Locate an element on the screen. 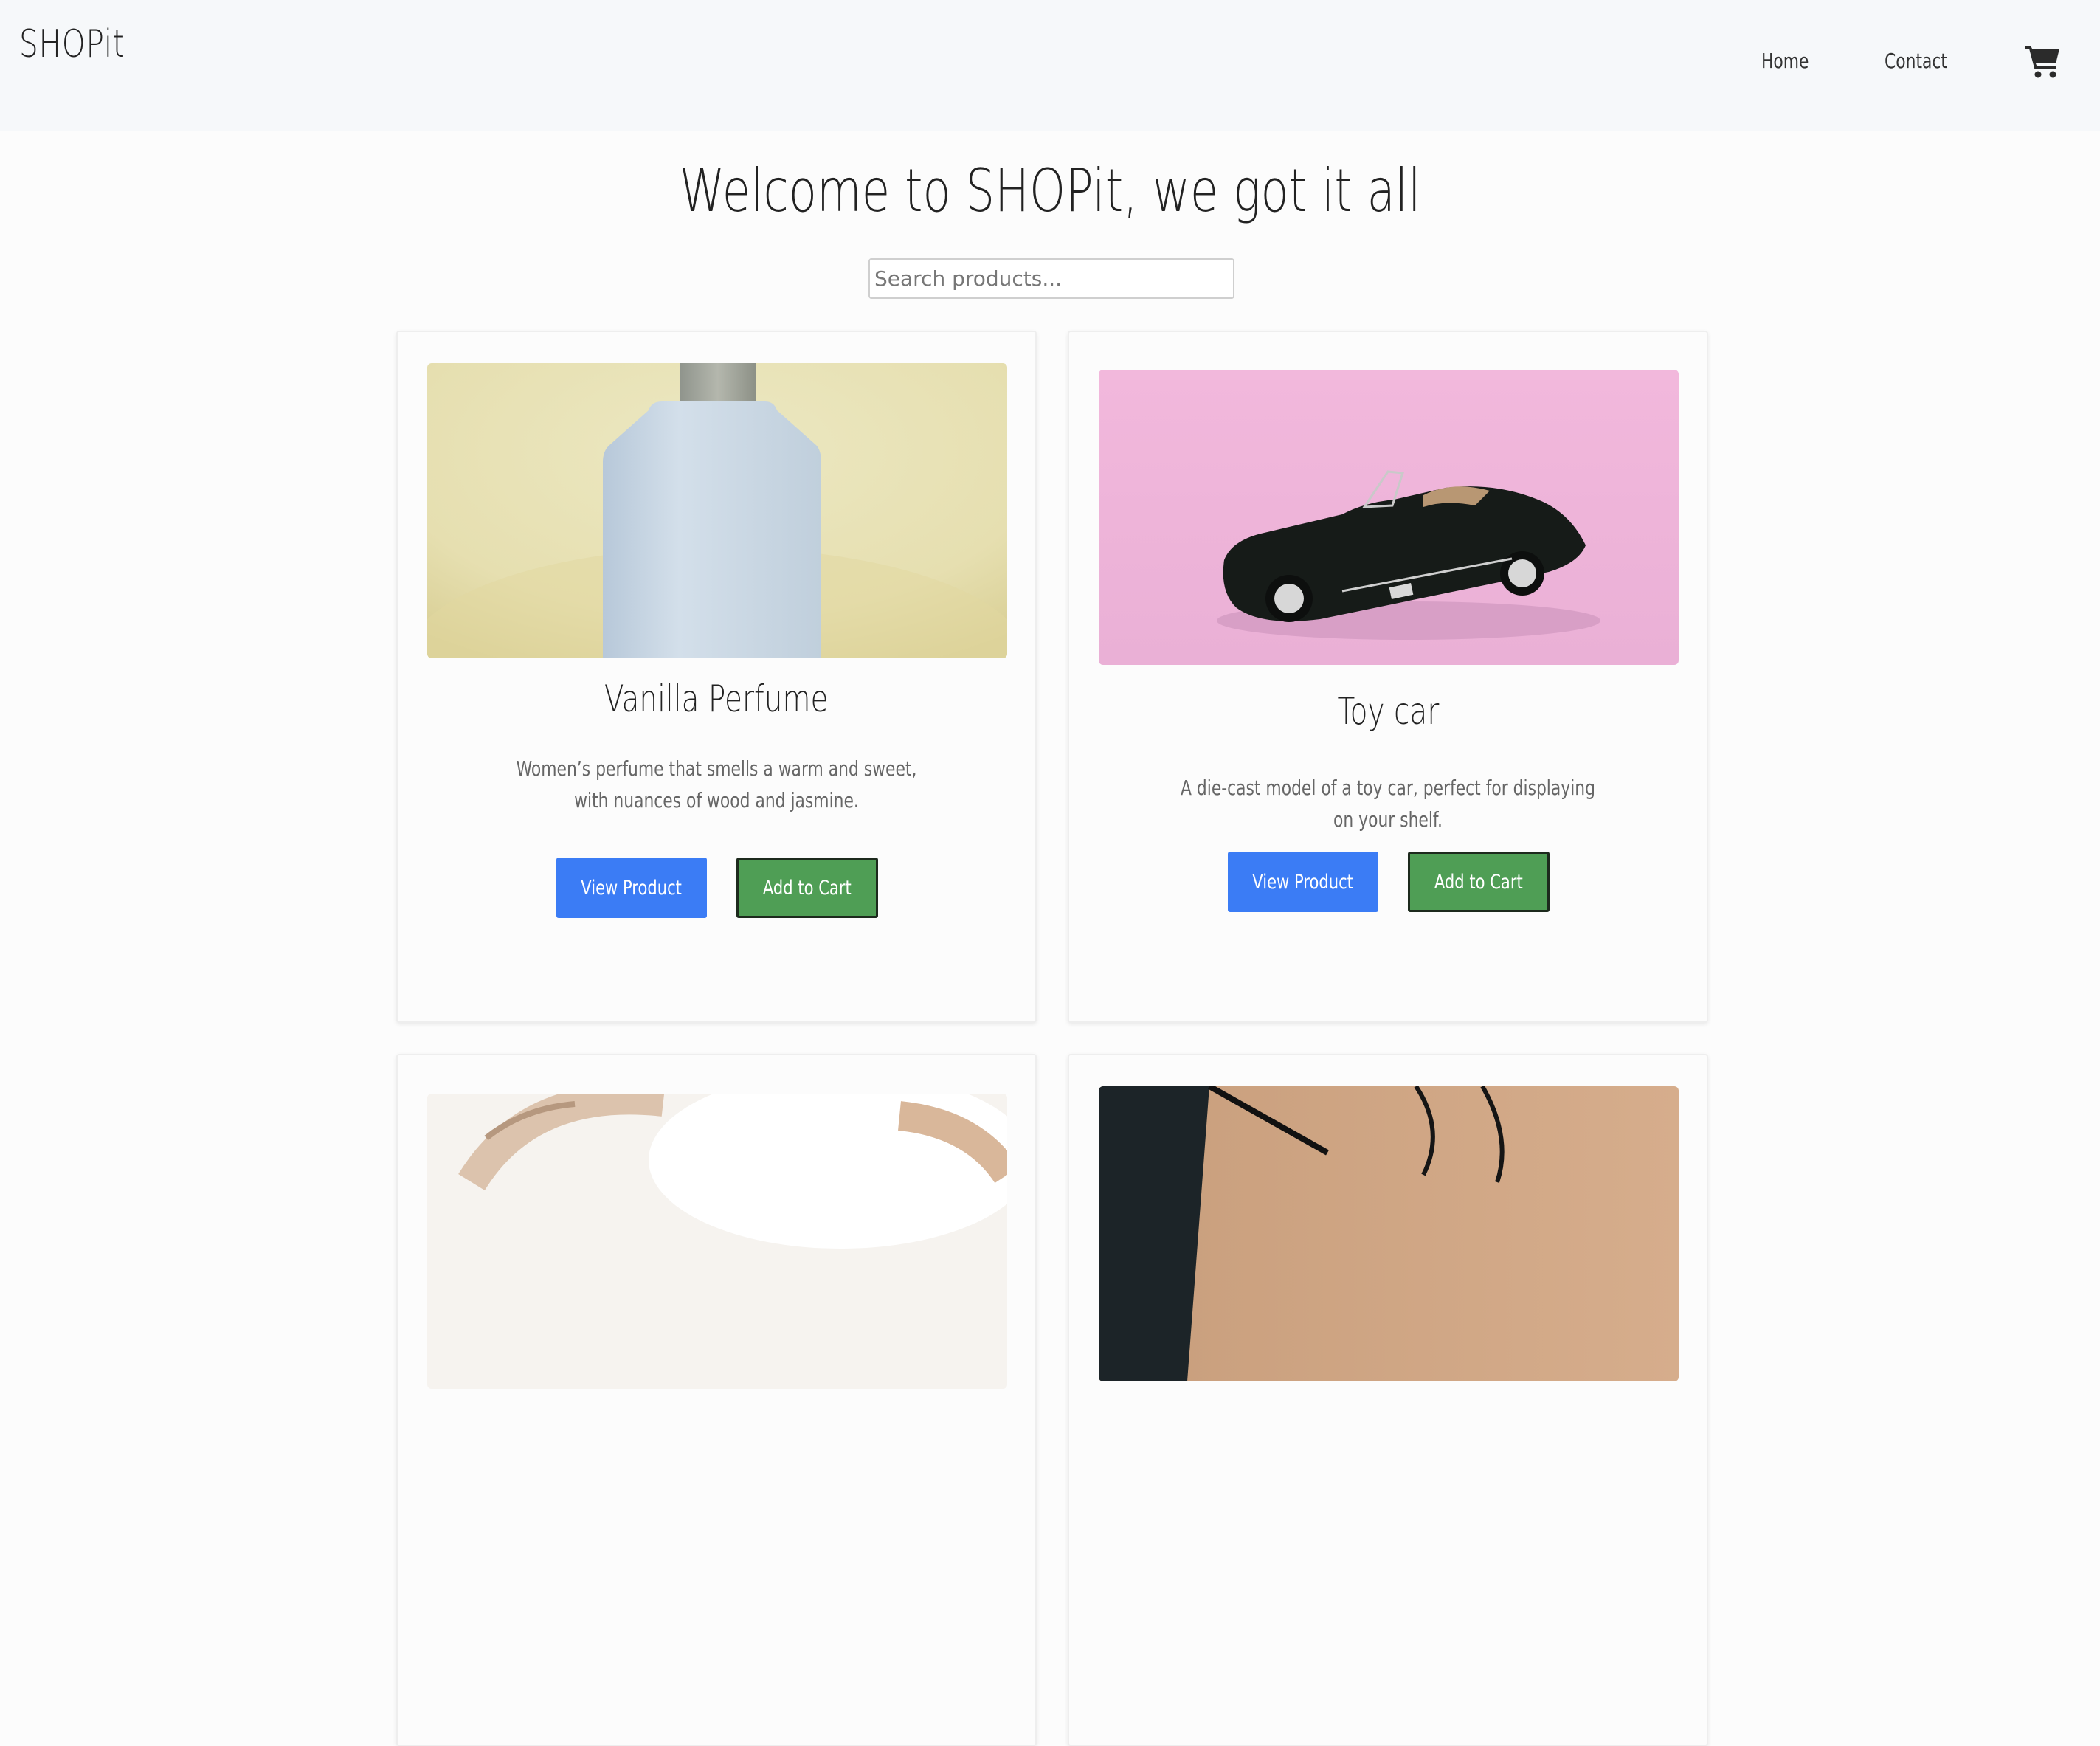  page-title-text: Welcome to SHOPit, we got it all is located at coordinates (1050, 191).